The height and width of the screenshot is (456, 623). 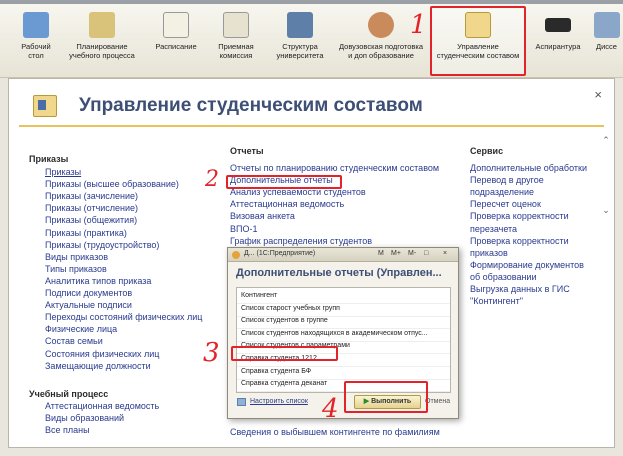 I want to click on cancel-button: Отмена, so click(x=437, y=401).